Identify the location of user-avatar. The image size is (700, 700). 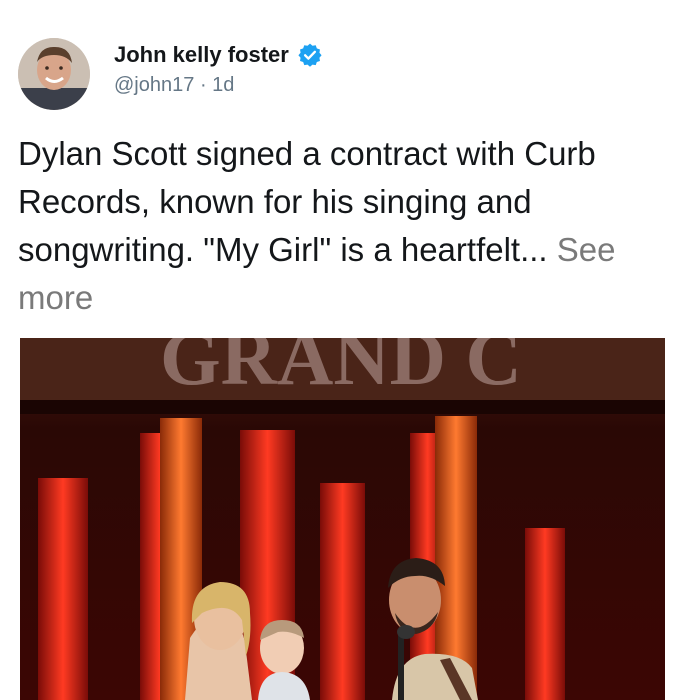
(54, 74).